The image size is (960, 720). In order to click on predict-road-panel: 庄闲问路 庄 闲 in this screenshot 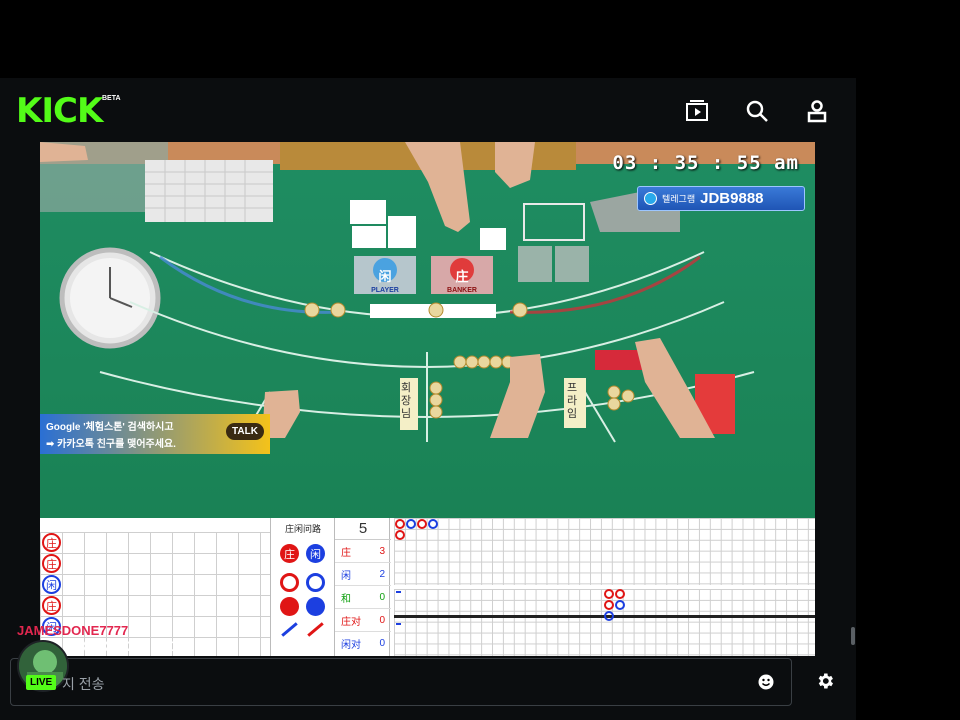, I will do `click(302, 587)`.